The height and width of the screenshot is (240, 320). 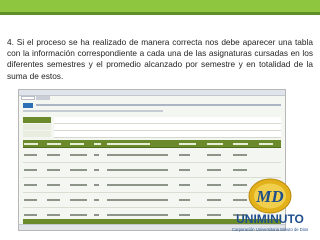 What do you see at coordinates (270, 219) in the screenshot?
I see `brand-name: UNIMINUTO` at bounding box center [270, 219].